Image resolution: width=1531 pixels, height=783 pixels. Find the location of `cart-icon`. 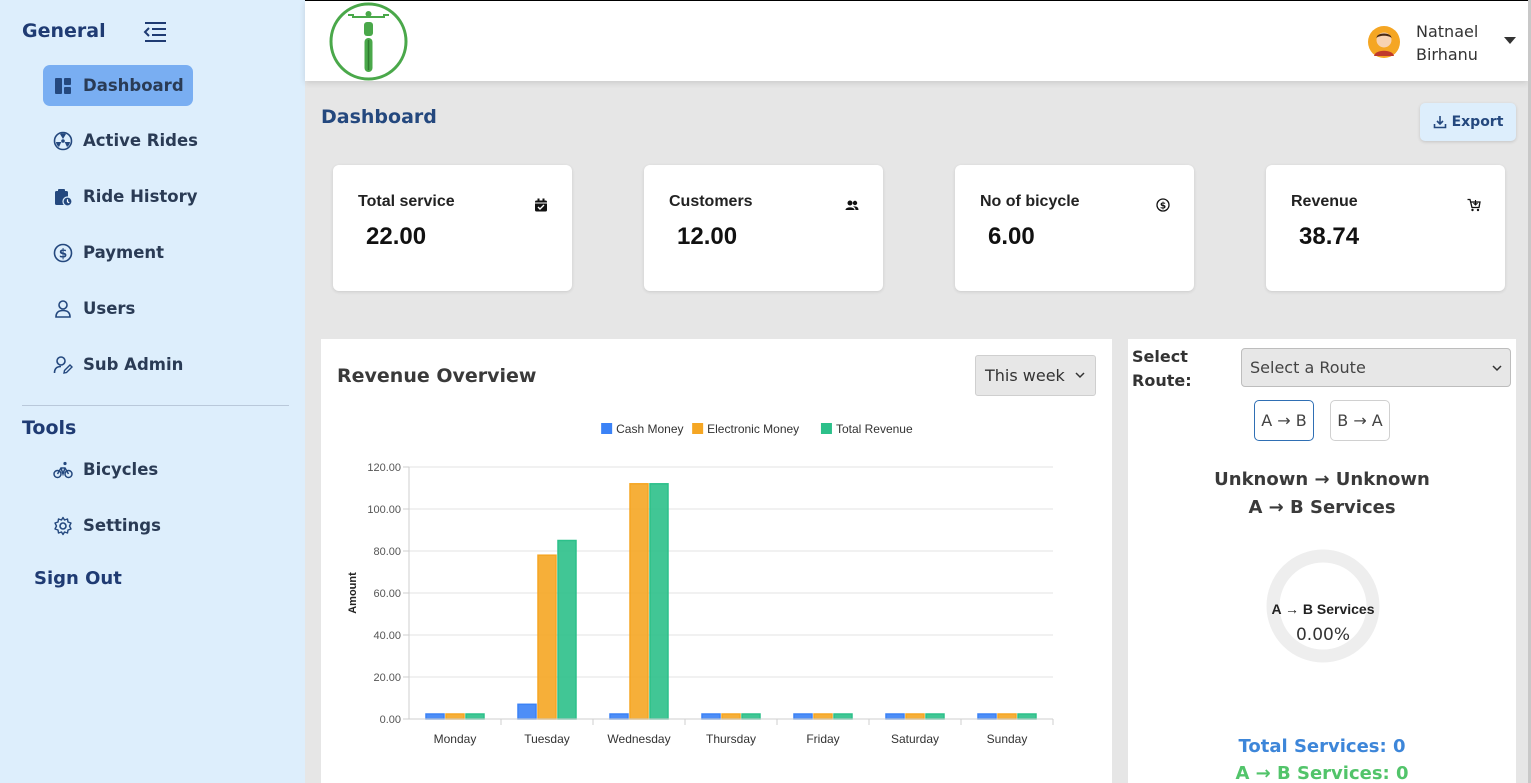

cart-icon is located at coordinates (1474, 205).